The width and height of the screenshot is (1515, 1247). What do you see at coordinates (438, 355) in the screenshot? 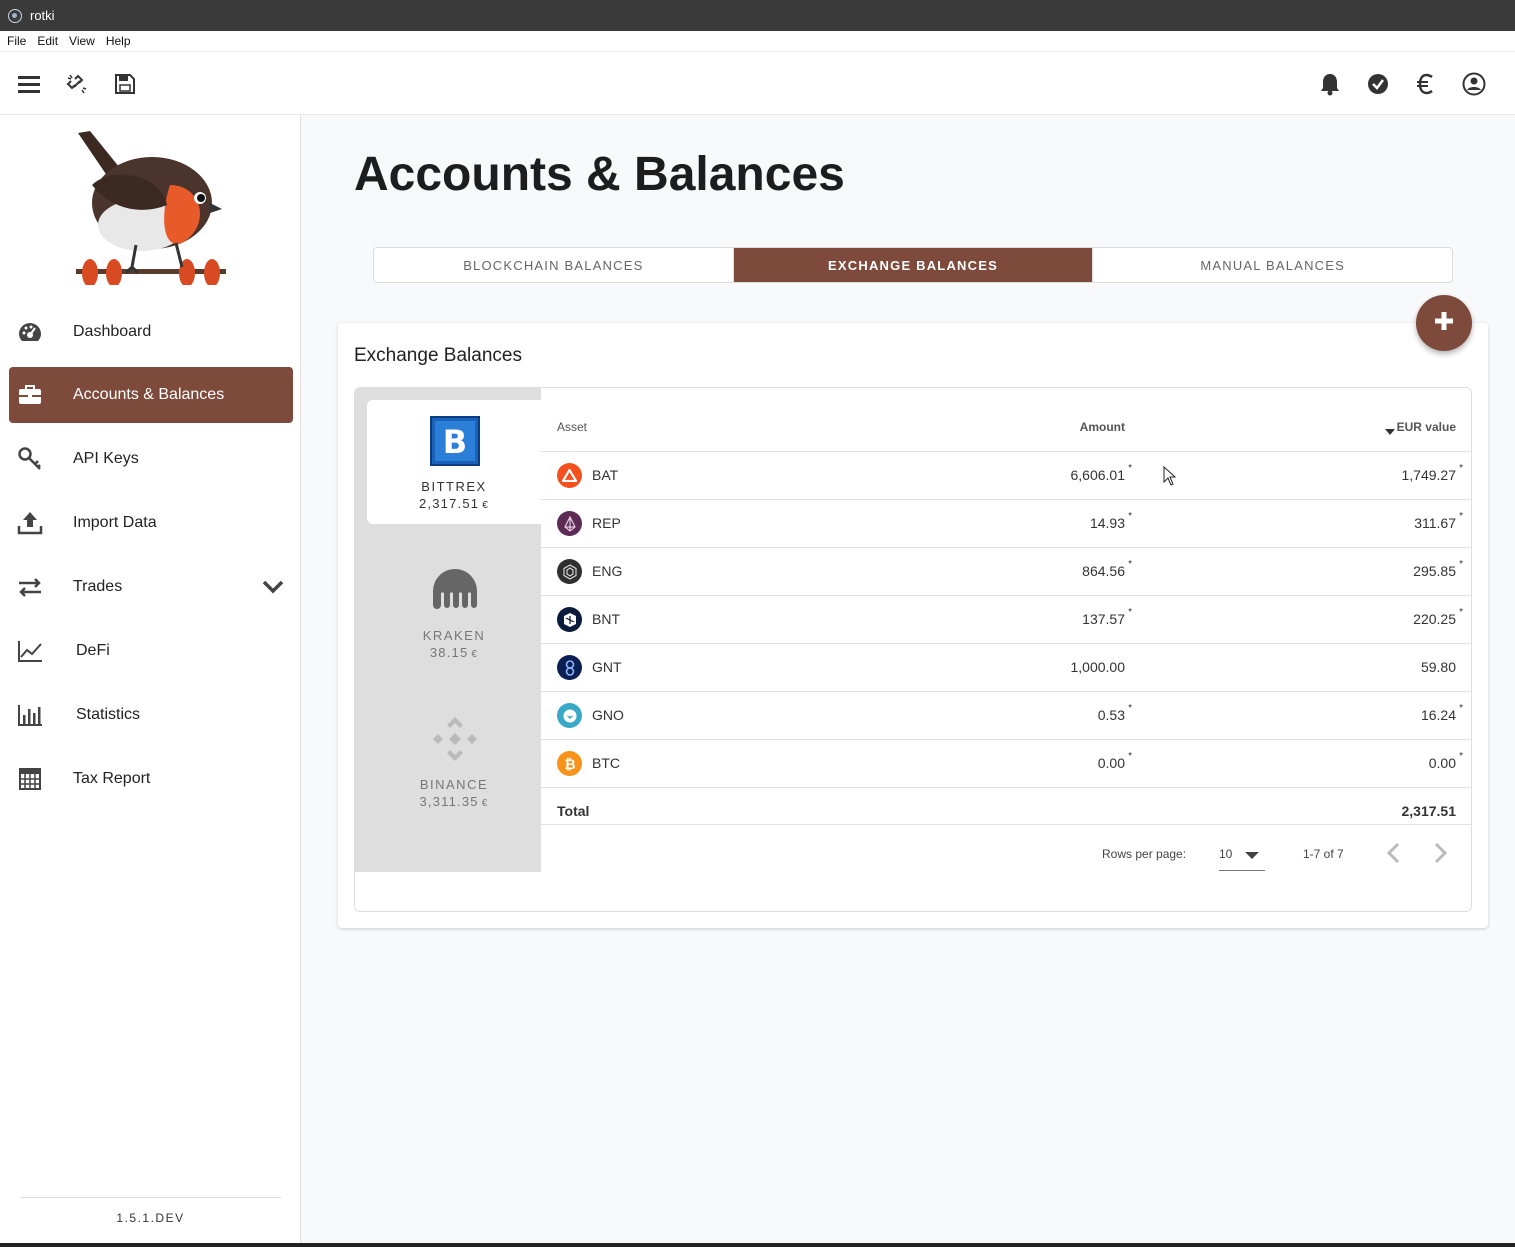
I see `card-title: Exchange Balances` at bounding box center [438, 355].